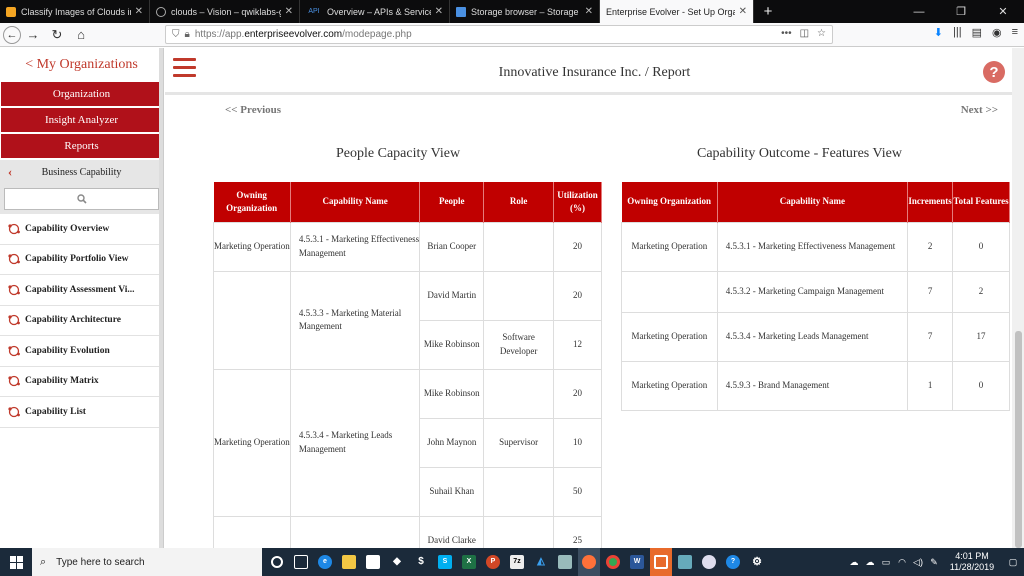 This screenshot has height=576, width=1024. I want to click on firefox-icon, so click(589, 562).